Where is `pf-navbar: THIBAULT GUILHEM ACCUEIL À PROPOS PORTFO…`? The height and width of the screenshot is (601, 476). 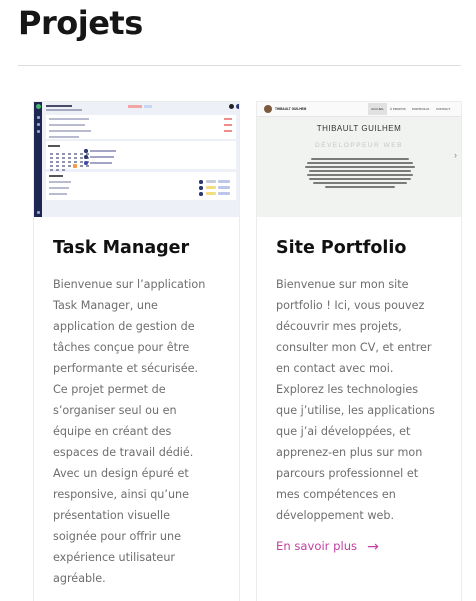 pf-navbar: THIBAULT GUILHEM ACCUEIL À PROPOS PORTFO… is located at coordinates (359, 109).